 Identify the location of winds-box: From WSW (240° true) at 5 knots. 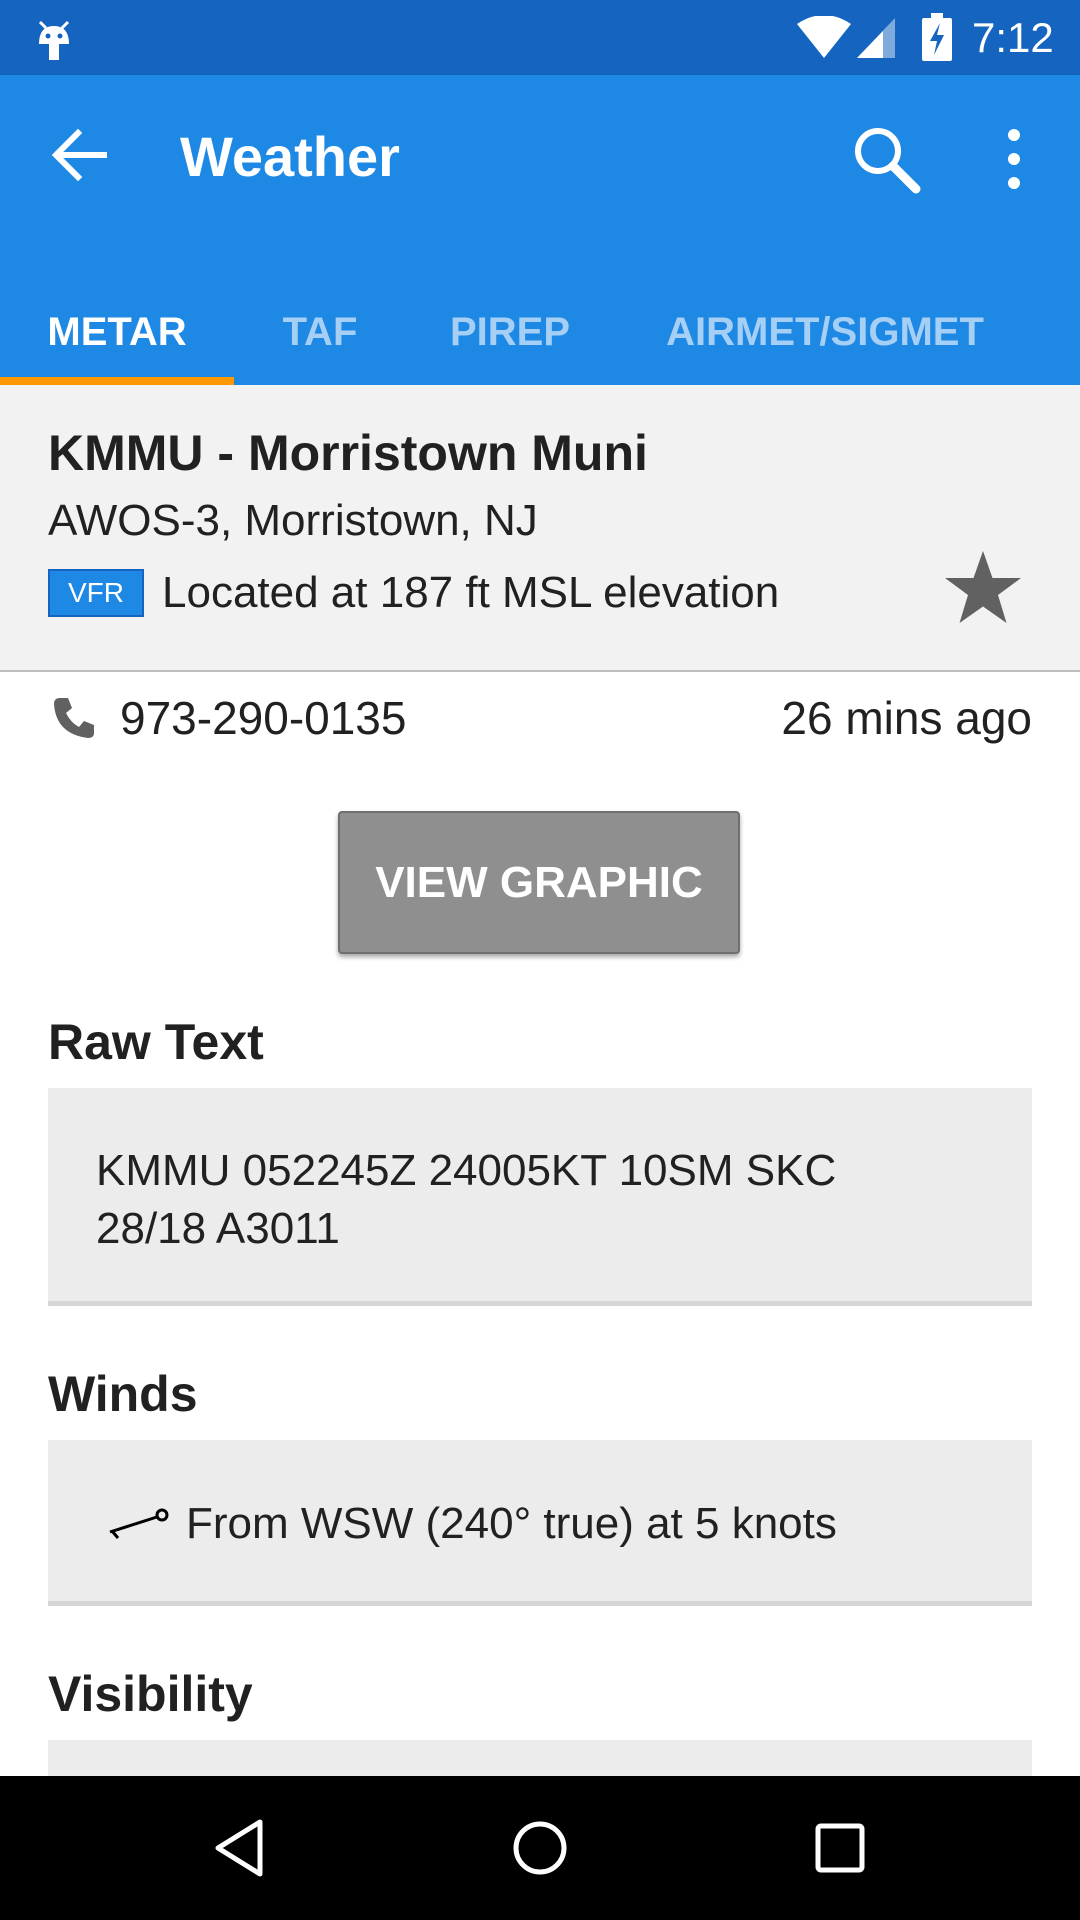
(540, 1523).